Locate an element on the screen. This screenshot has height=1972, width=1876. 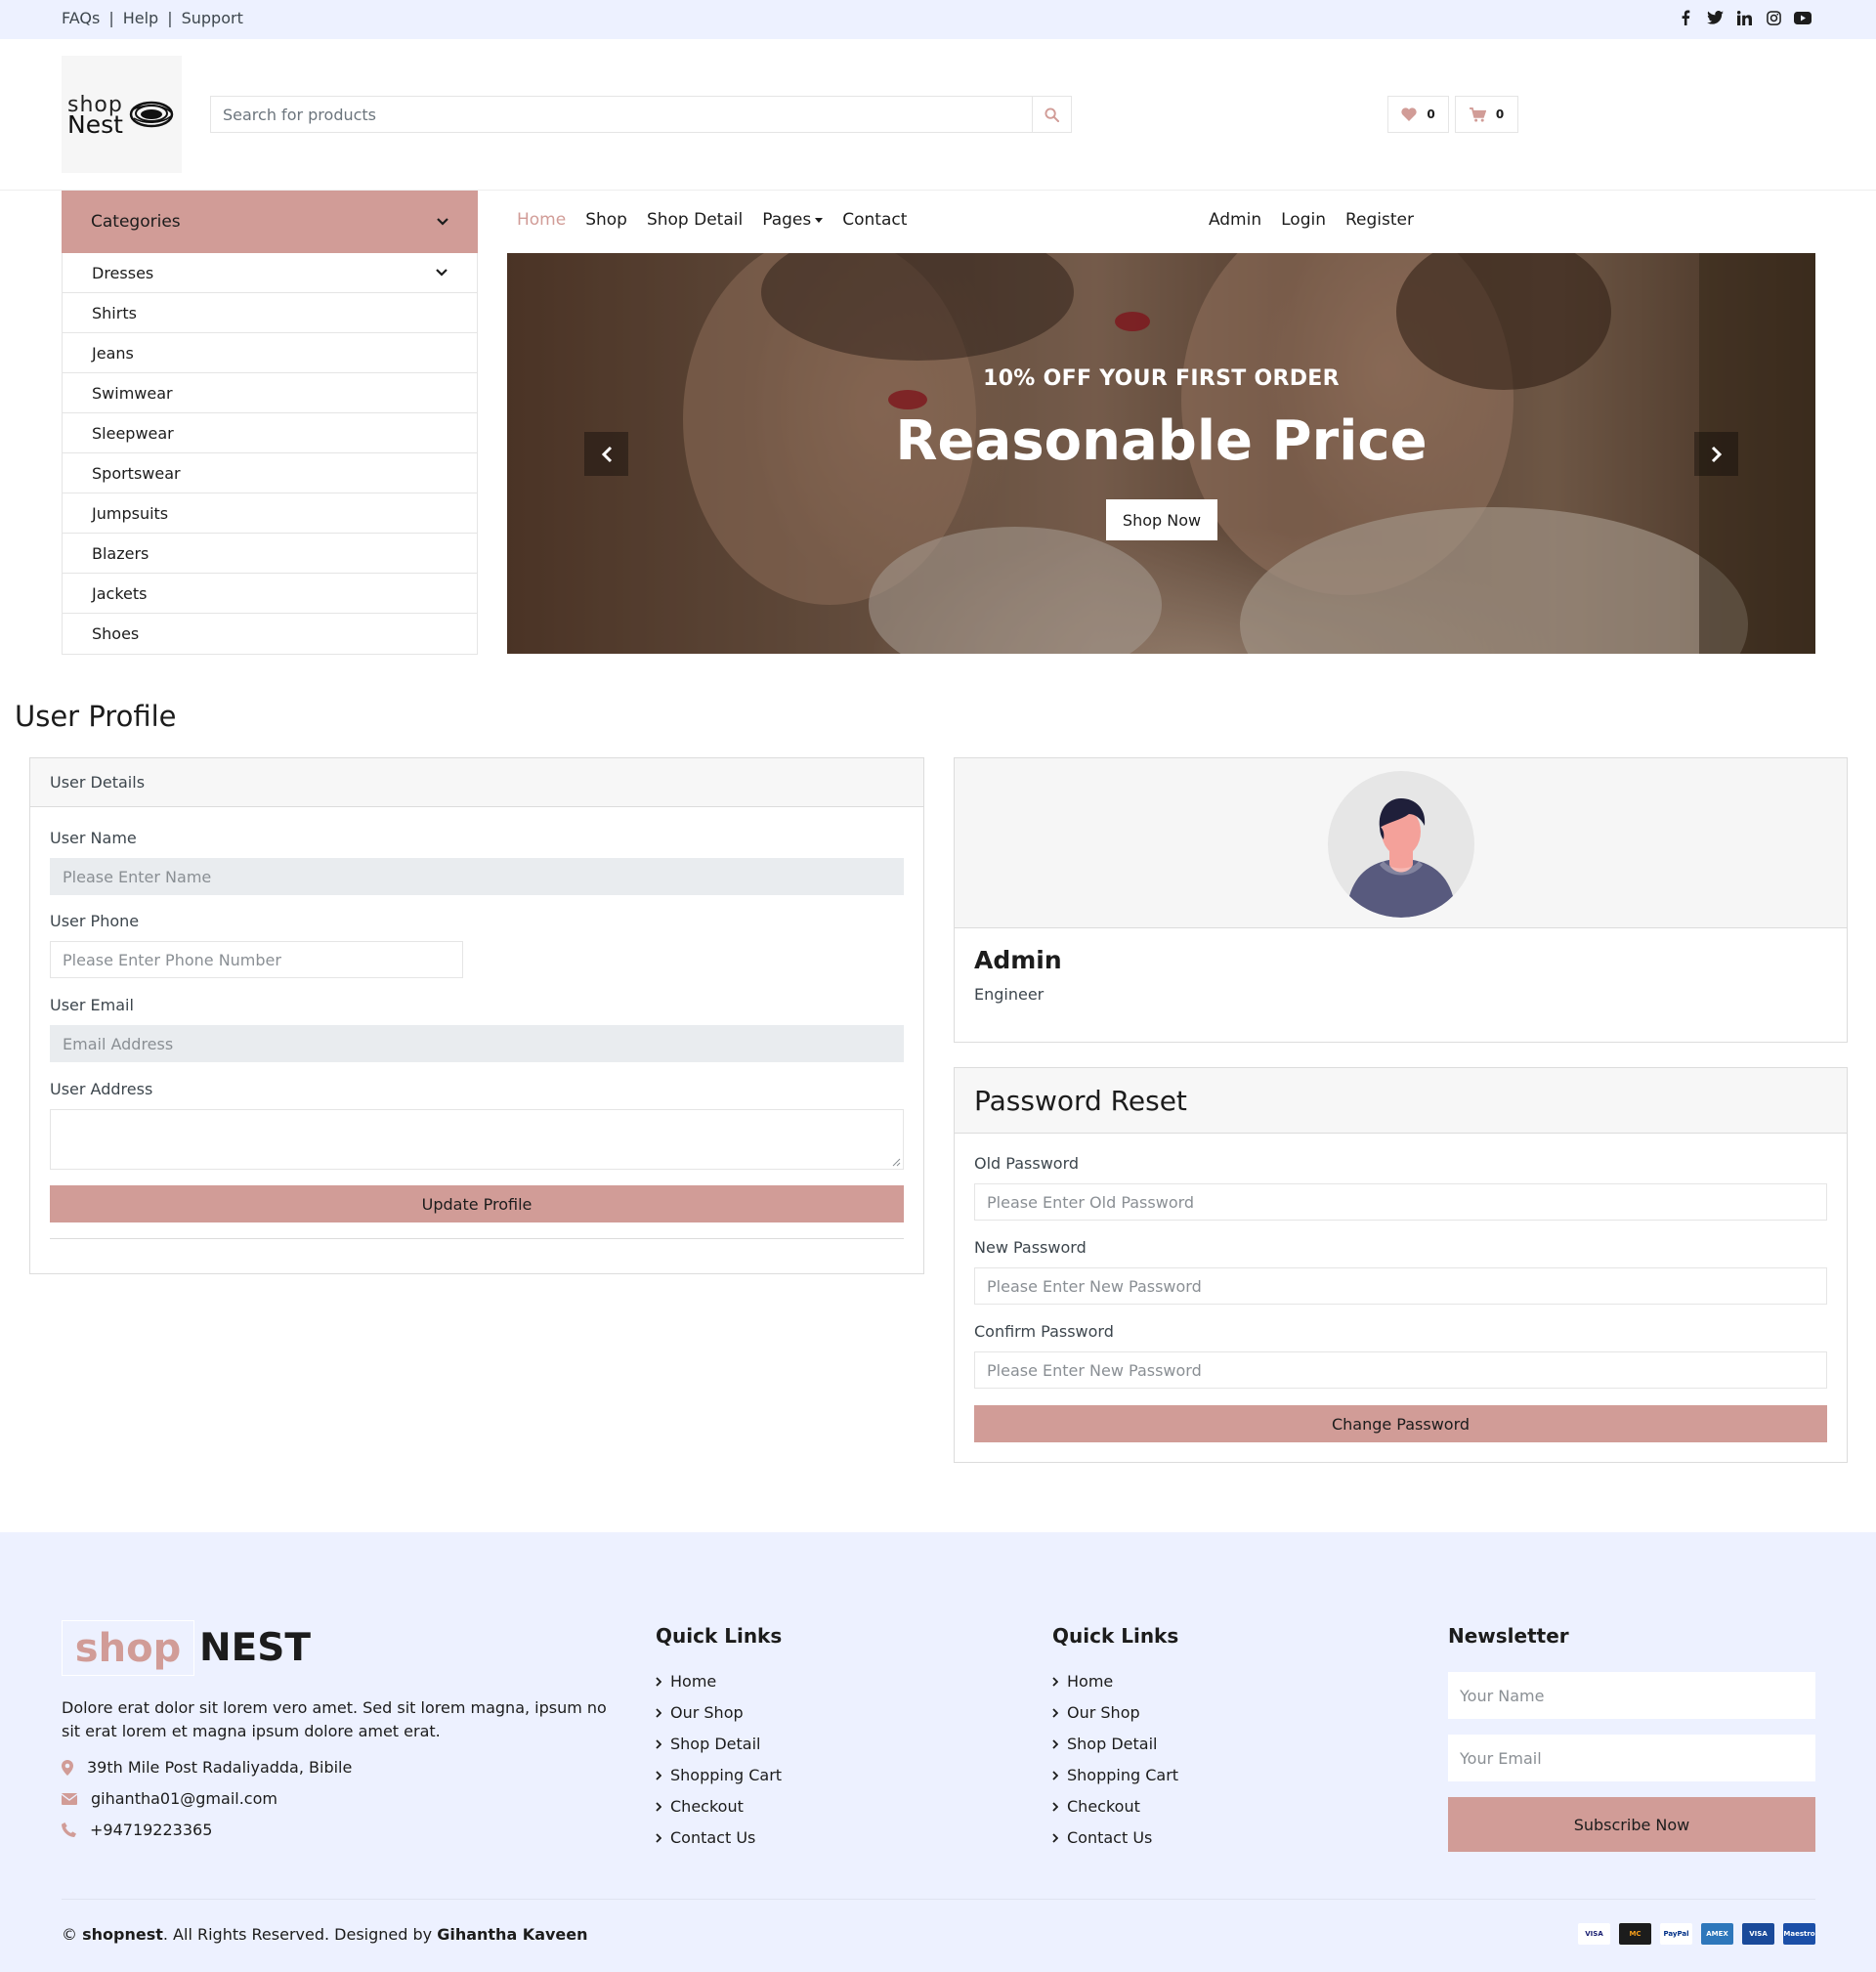
hero-title: Reasonable Price is located at coordinates (1161, 441).